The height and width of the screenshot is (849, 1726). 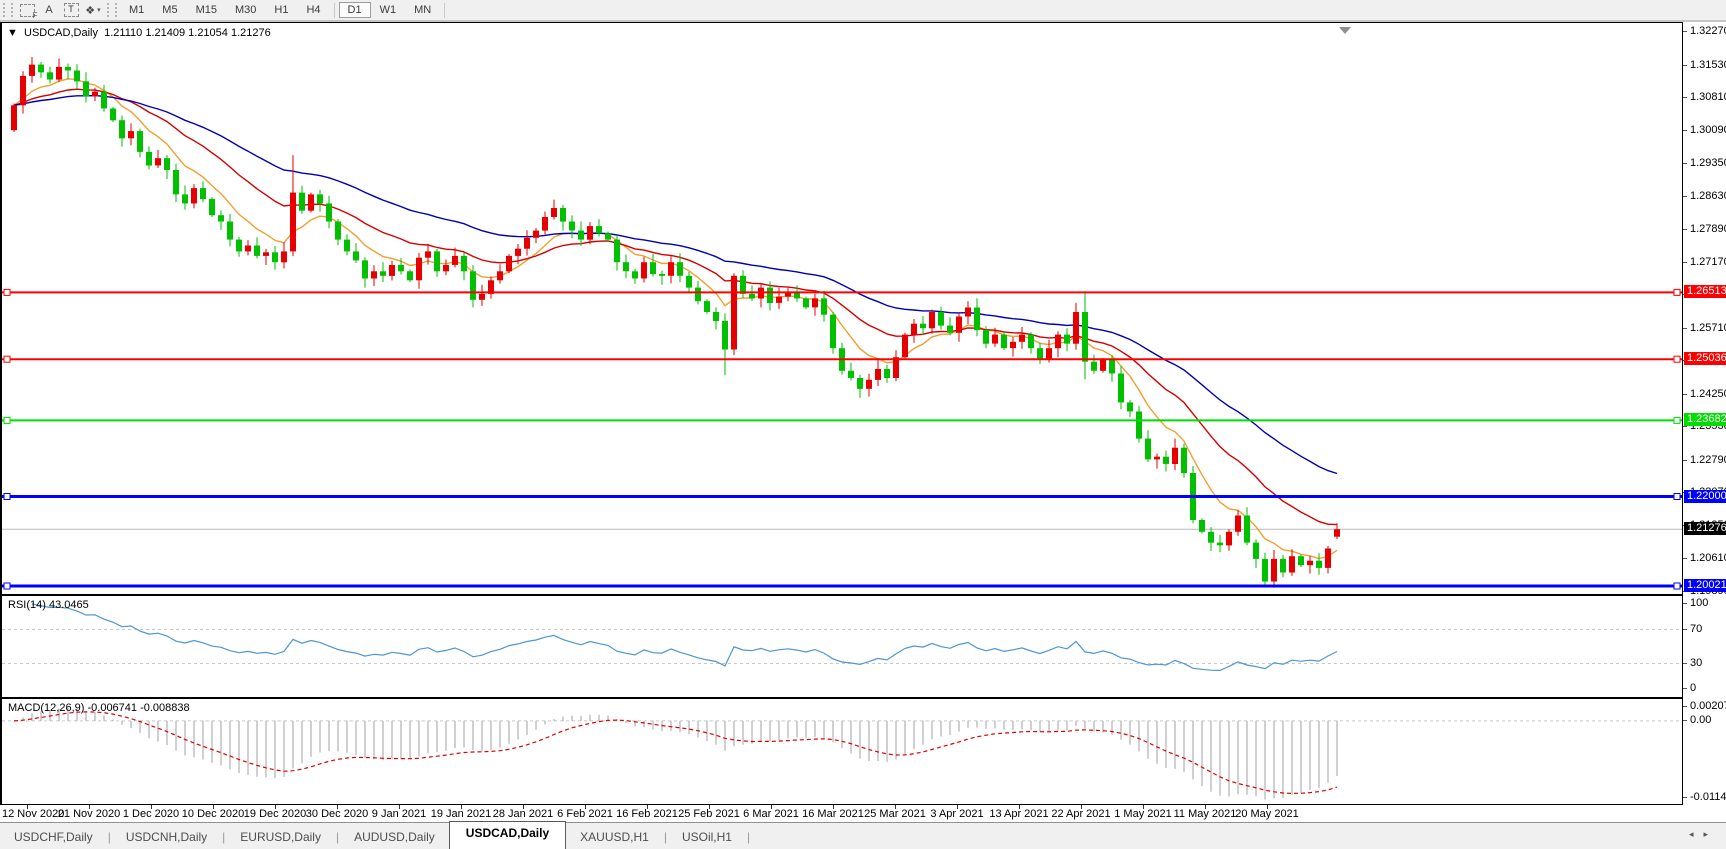 I want to click on collapse-triangle-icon: ▼, so click(x=12, y=33).